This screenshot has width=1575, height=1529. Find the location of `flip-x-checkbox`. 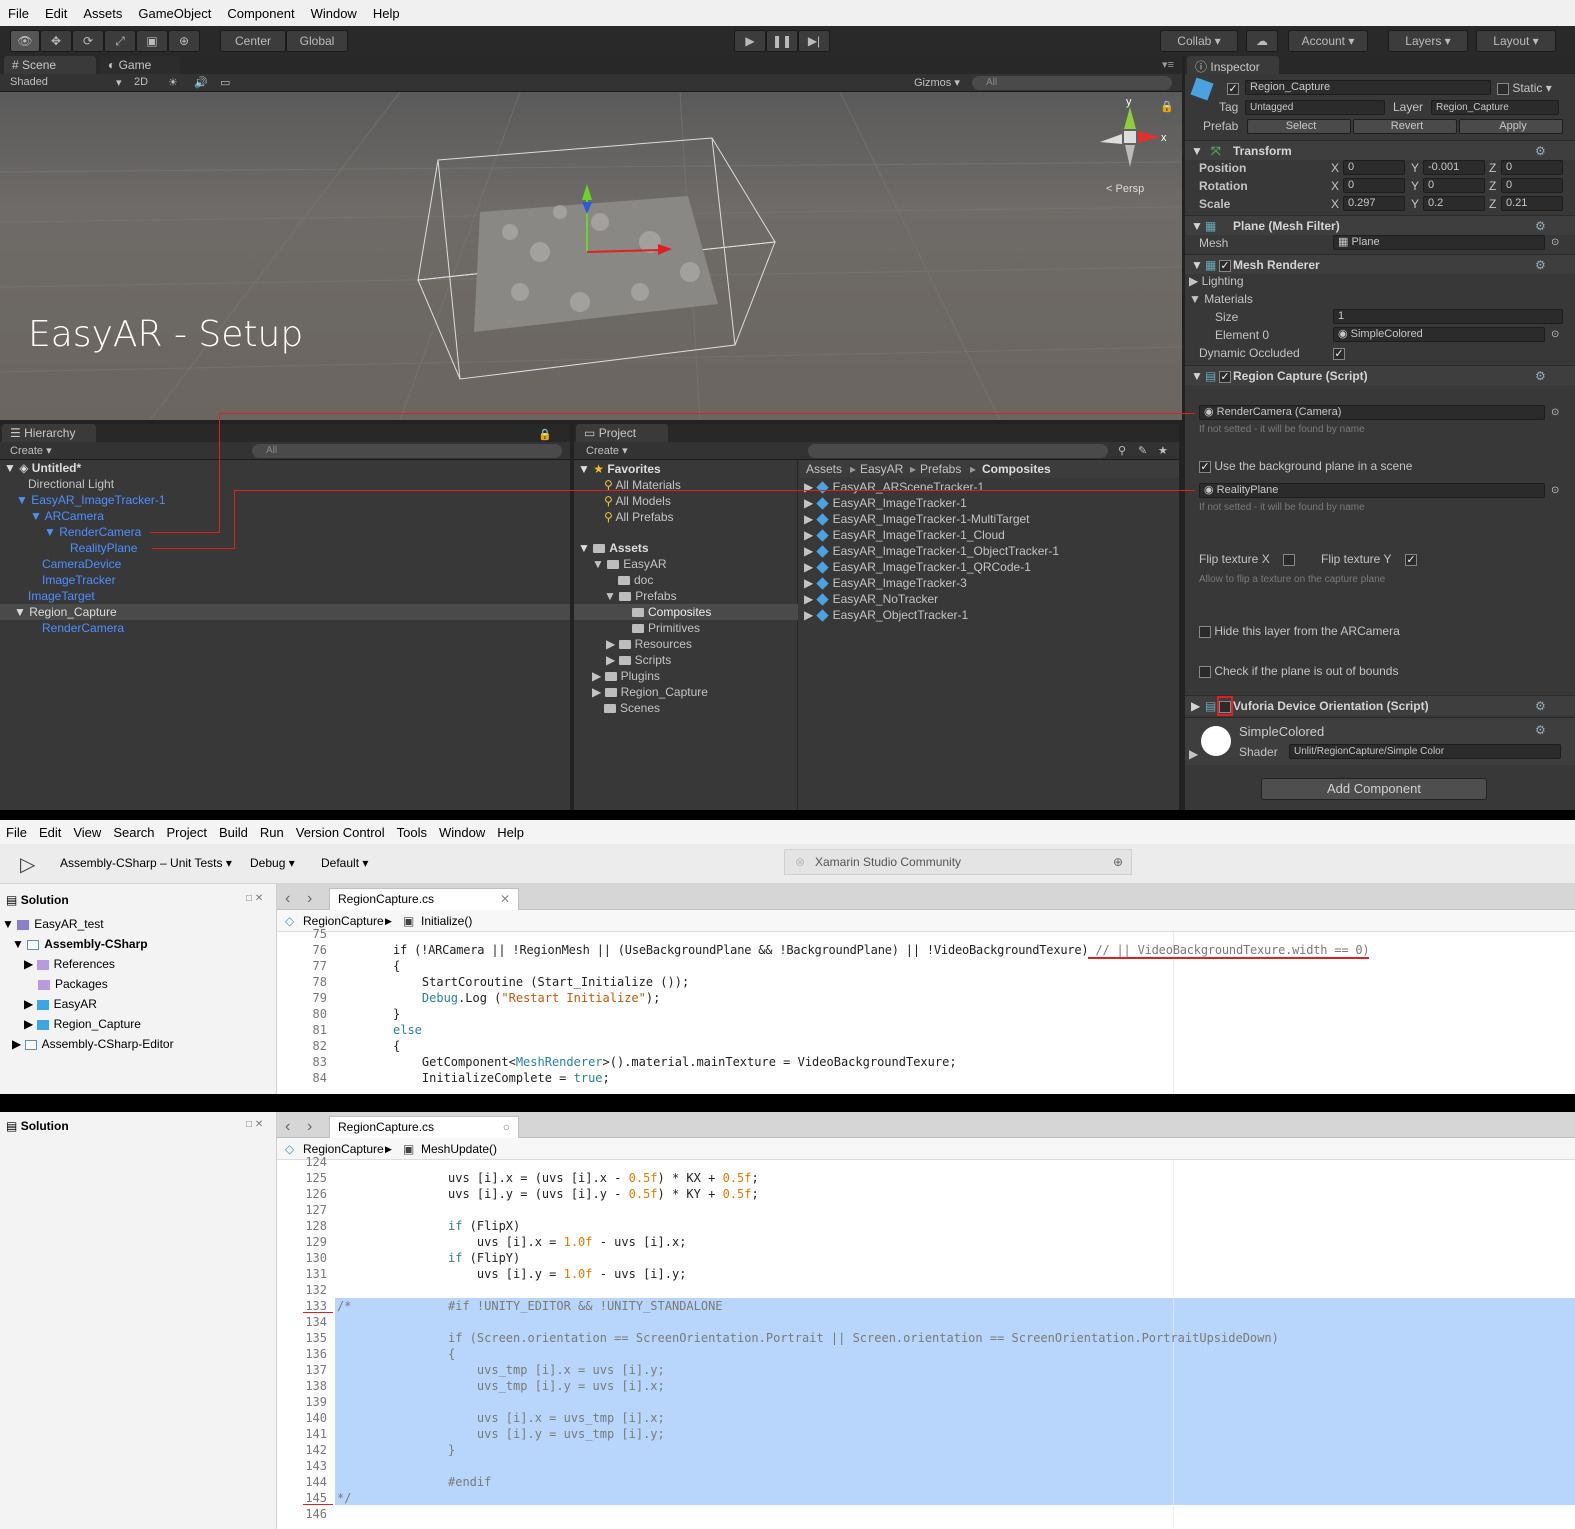

flip-x-checkbox is located at coordinates (1289, 559).